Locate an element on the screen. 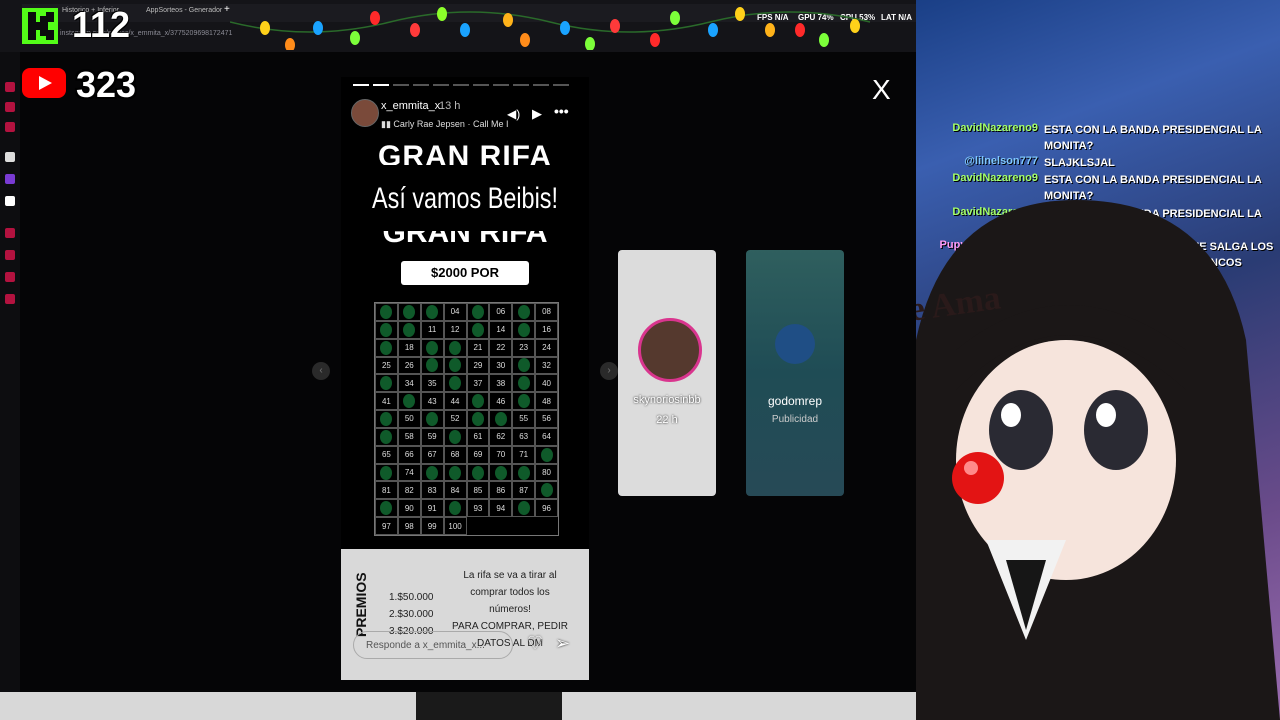  raffle-number-cell: 85 is located at coordinates (478, 490).